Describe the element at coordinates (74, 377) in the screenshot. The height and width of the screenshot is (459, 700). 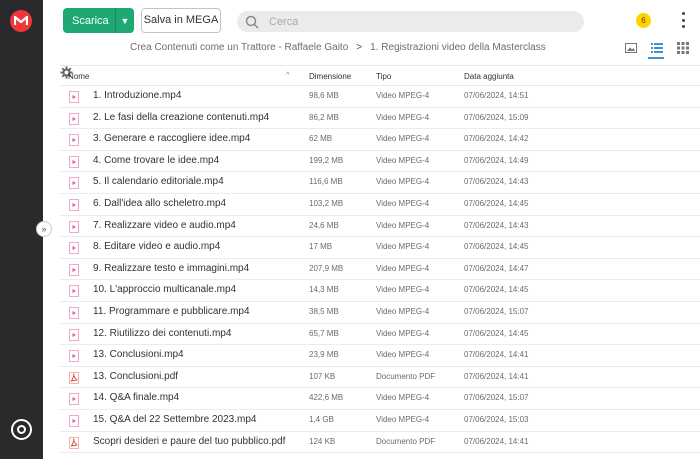
I see `pdf-file-icon` at that location.